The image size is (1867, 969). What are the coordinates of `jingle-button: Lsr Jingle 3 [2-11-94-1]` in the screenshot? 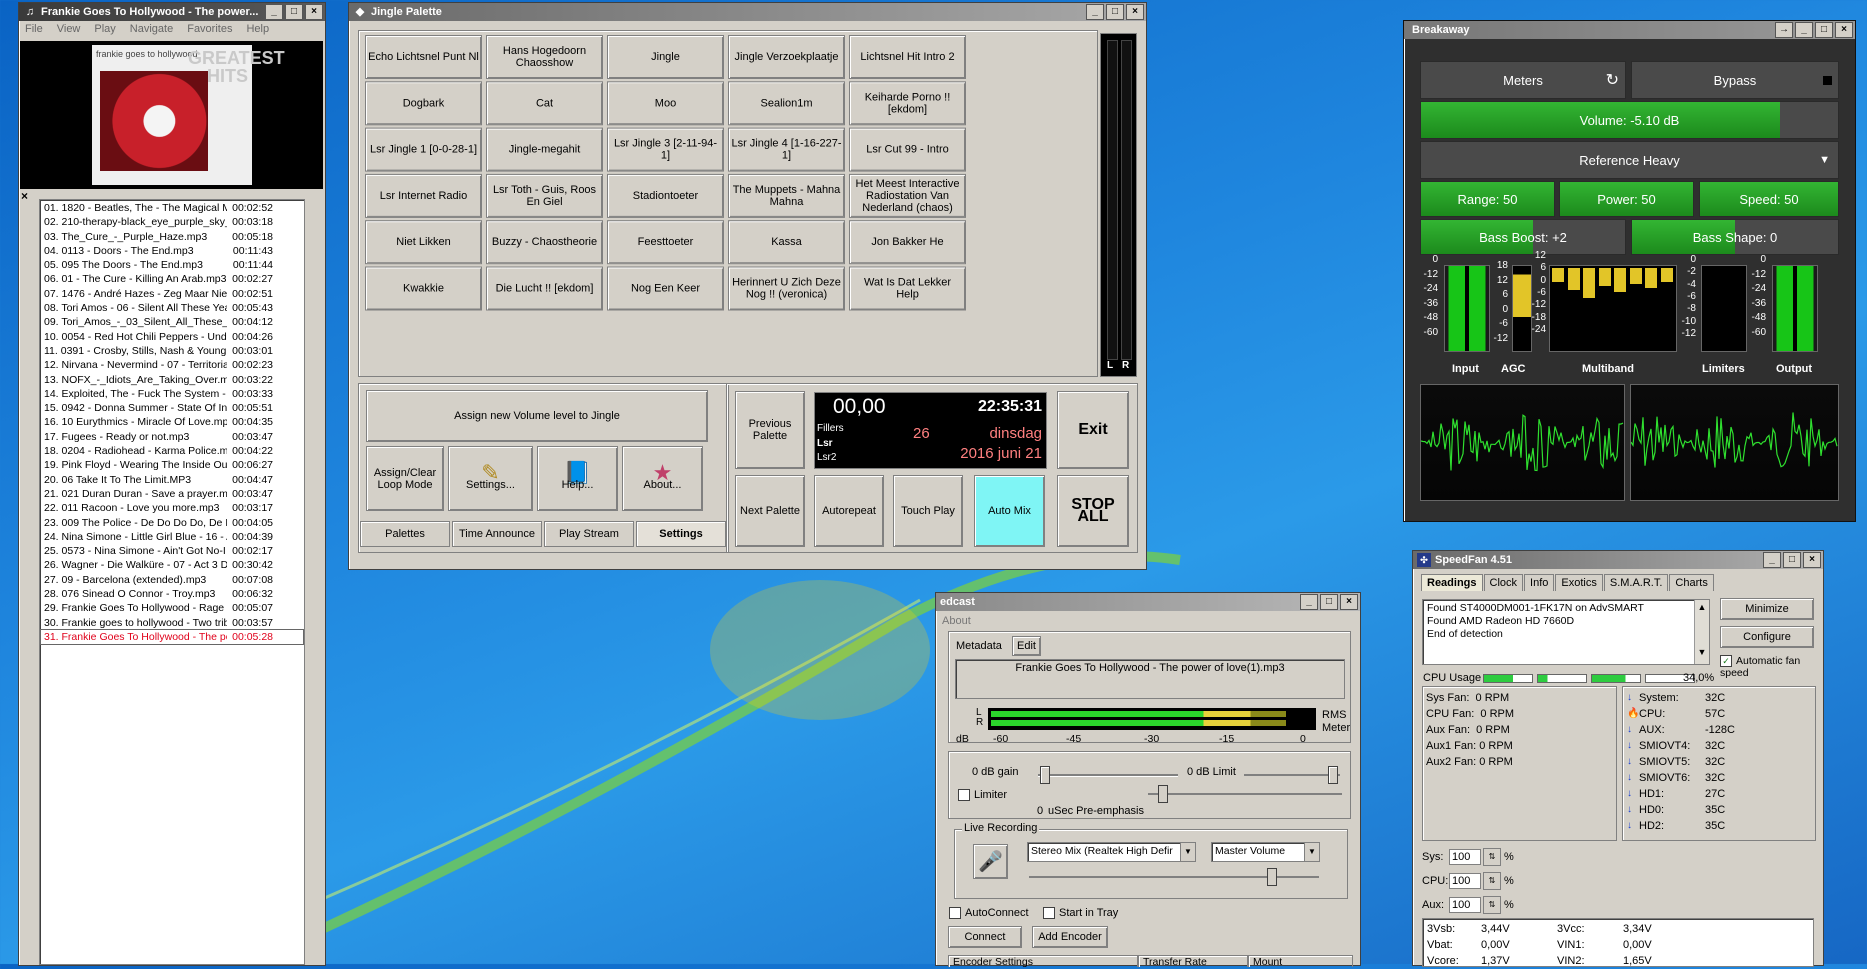 It's located at (665, 149).